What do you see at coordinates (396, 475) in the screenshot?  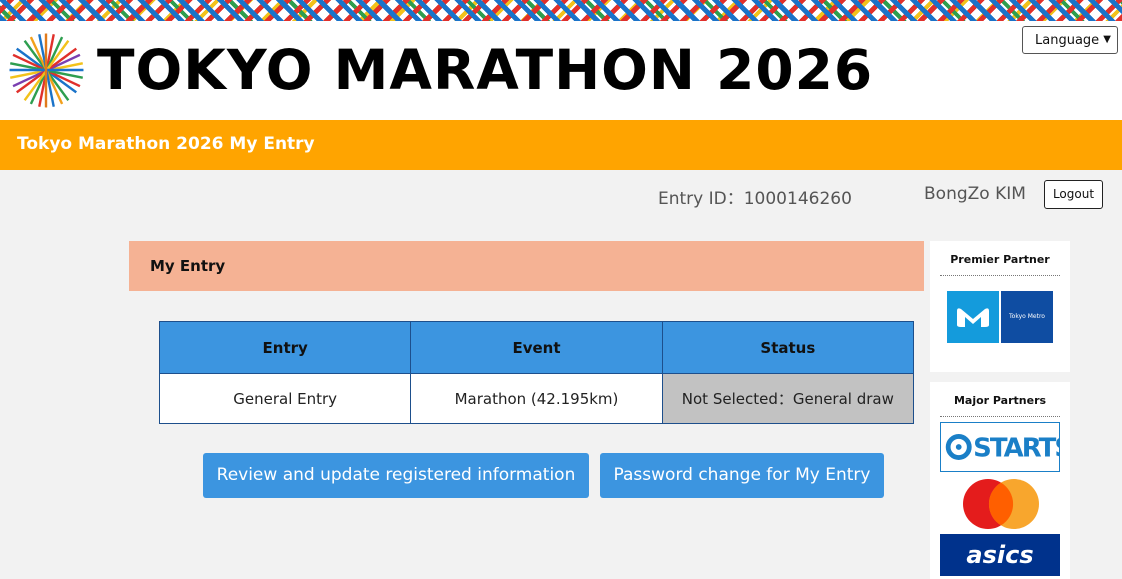 I see `review-update-info-button: Review and update registered information` at bounding box center [396, 475].